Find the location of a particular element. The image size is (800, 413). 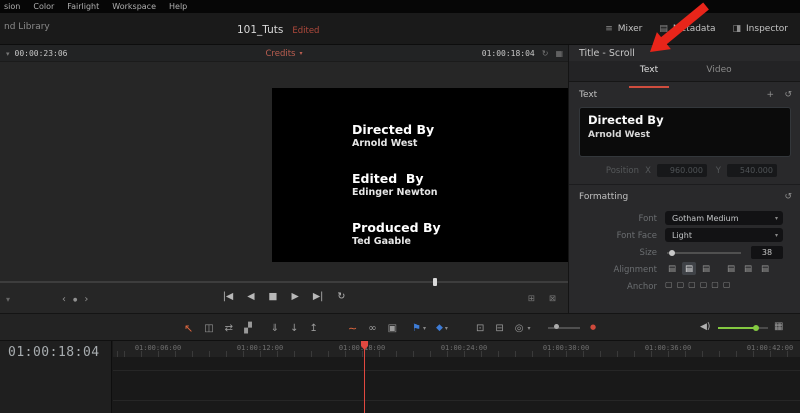

timeline-tracks is located at coordinates (456, 385).